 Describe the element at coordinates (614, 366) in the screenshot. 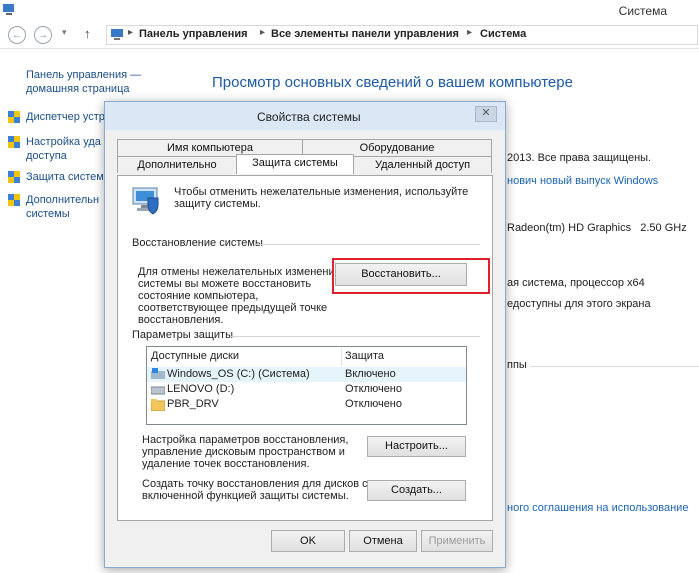

I see `section-divider` at that location.